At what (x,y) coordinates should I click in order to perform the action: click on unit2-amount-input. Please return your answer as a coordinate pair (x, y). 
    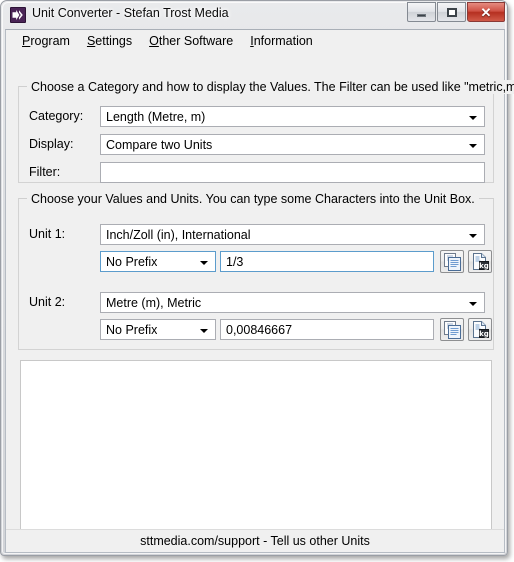
    Looking at the image, I should click on (327, 329).